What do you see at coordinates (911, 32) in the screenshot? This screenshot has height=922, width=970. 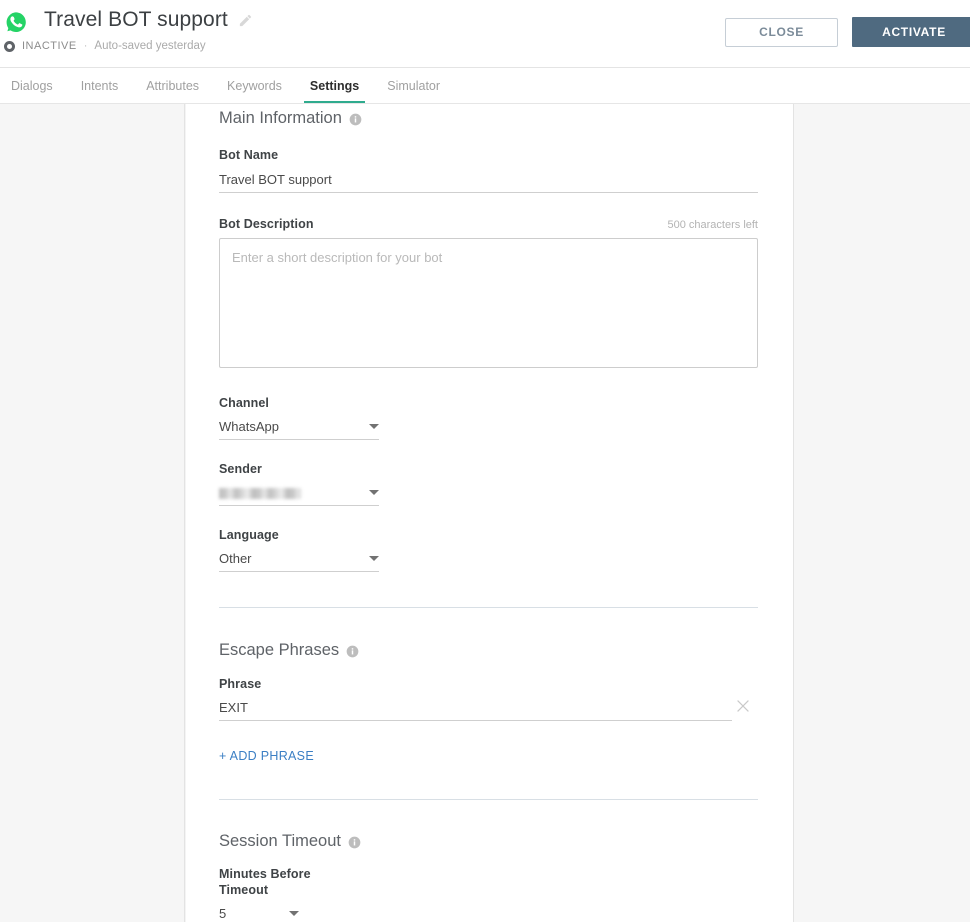 I see `activate-button: ACTIVATE` at bounding box center [911, 32].